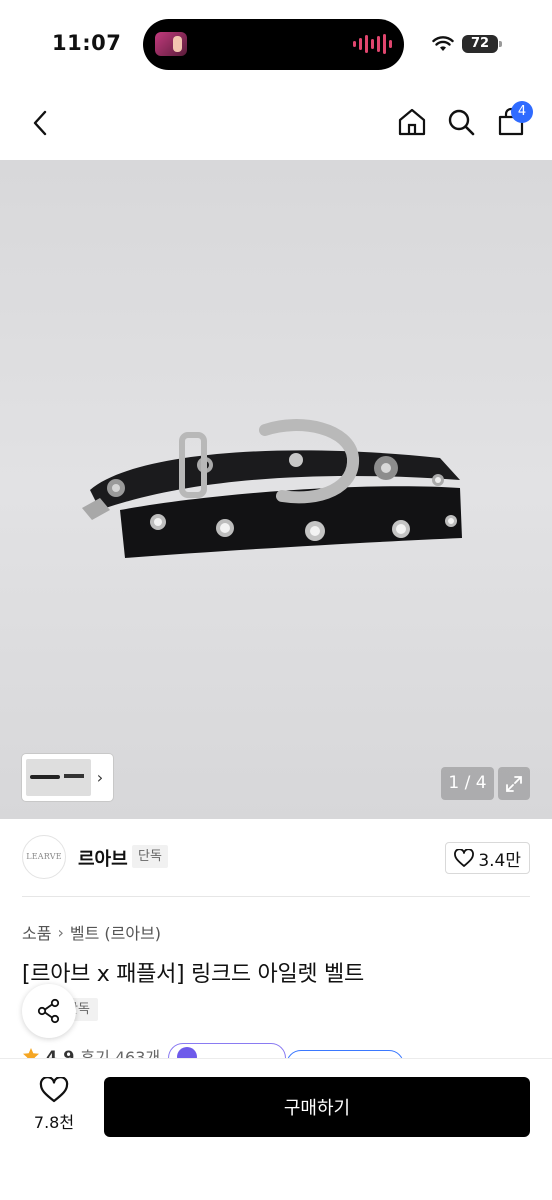  I want to click on thumbnail-strip: ›, so click(67, 777).